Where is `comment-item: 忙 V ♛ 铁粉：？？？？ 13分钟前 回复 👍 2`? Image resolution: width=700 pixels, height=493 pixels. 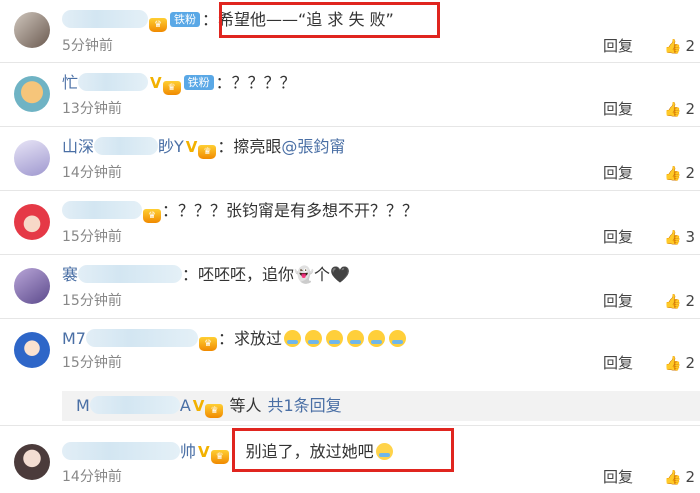 comment-item: 忙 V ♛ 铁粉：？？？？ 13分钟前 回复 👍 2 is located at coordinates (350, 94).